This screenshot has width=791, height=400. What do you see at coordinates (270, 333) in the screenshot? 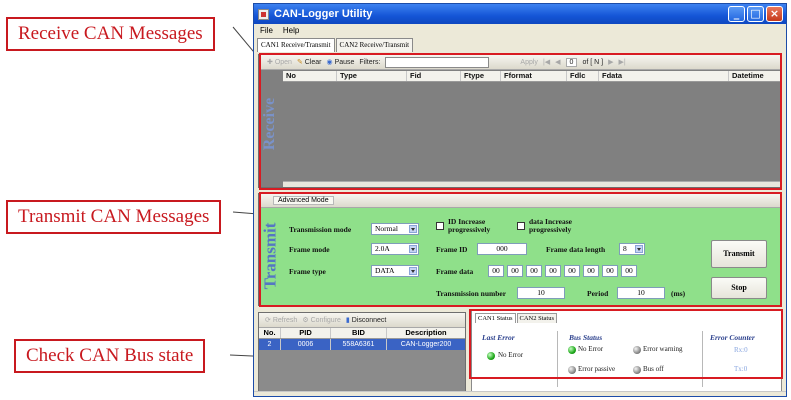
I see `col-device-no: No.` at bounding box center [270, 333].